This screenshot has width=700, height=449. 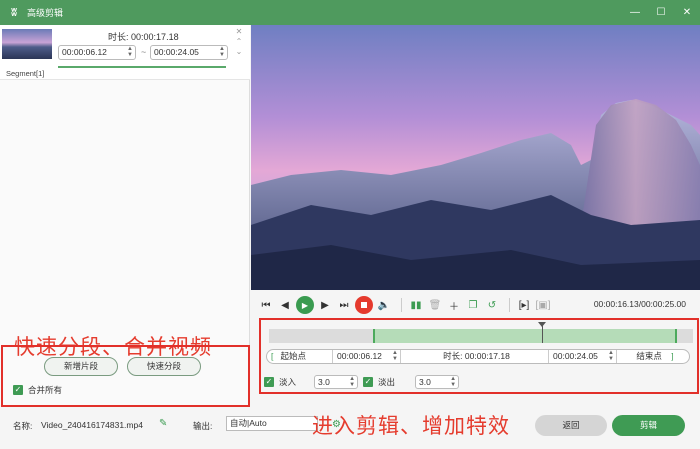 I want to click on segment-start-value: 00:00:06.12, so click(x=84, y=52).